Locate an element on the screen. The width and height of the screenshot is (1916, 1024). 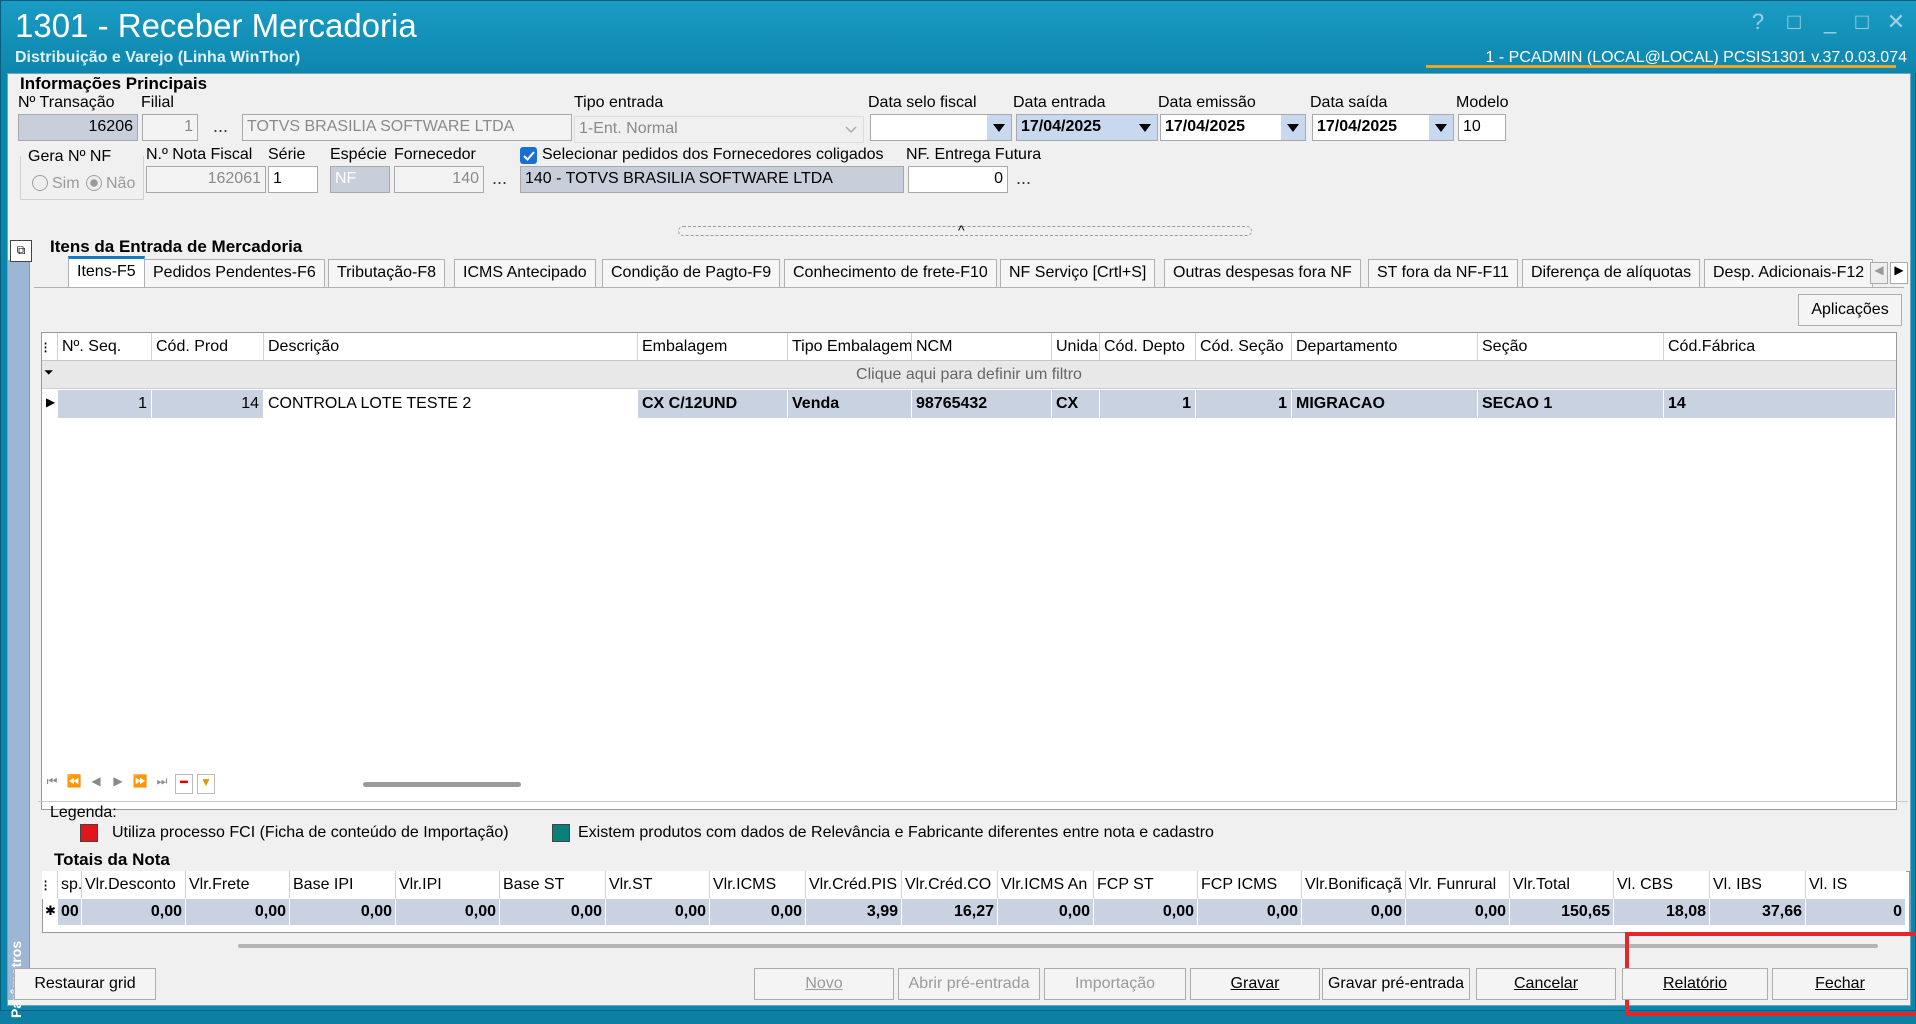
filter-row: Clique aqui para definir um filtro is located at coordinates (969, 375).